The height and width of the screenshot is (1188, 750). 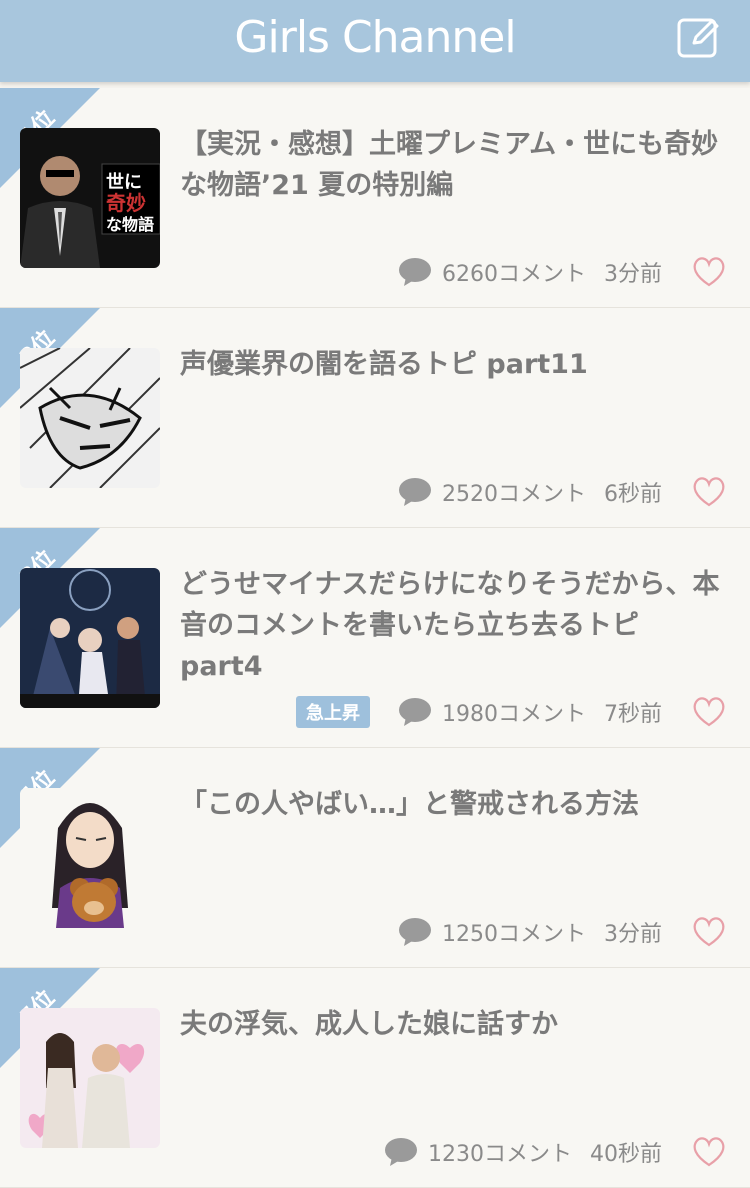 What do you see at coordinates (451, 1024) in the screenshot?
I see `topic-title: 夫の浮気、成人した娘に話すか` at bounding box center [451, 1024].